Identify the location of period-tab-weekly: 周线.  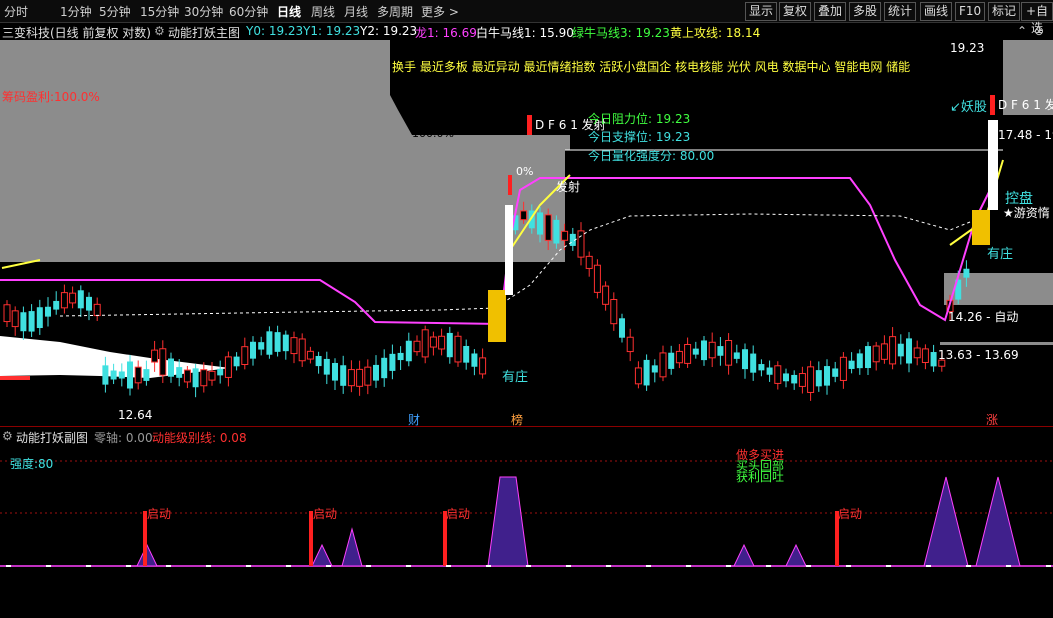
(323, 11).